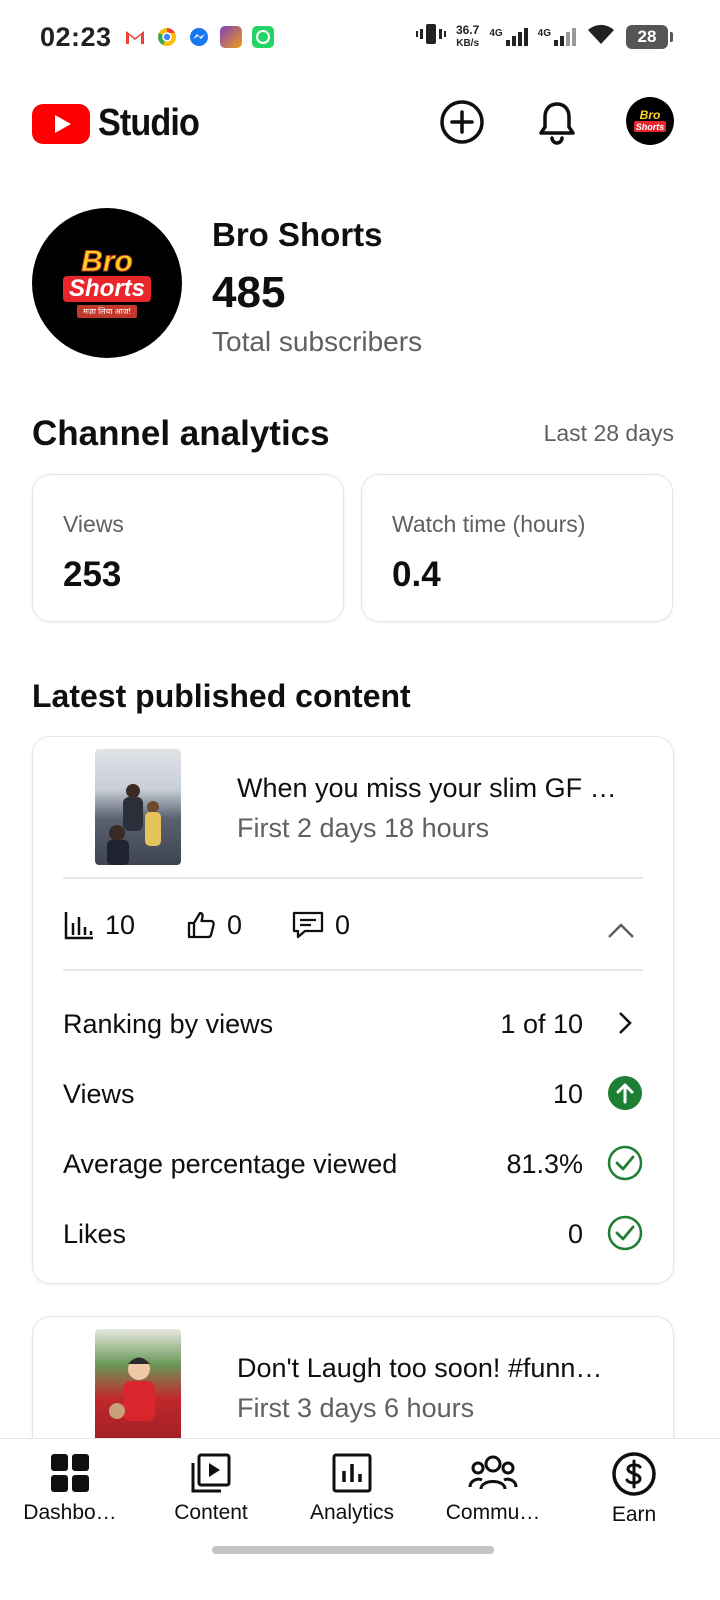 This screenshot has height=1600, width=720. What do you see at coordinates (360, 123) in the screenshot?
I see `app-bar: Studio Bro Shorts` at bounding box center [360, 123].